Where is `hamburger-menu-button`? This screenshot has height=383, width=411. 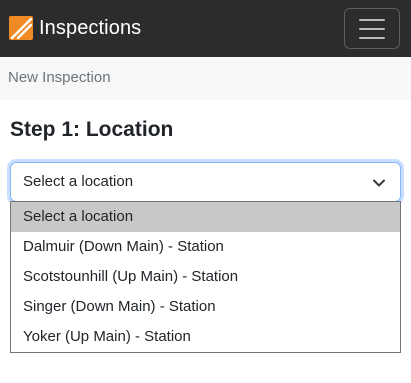
hamburger-menu-button is located at coordinates (372, 28).